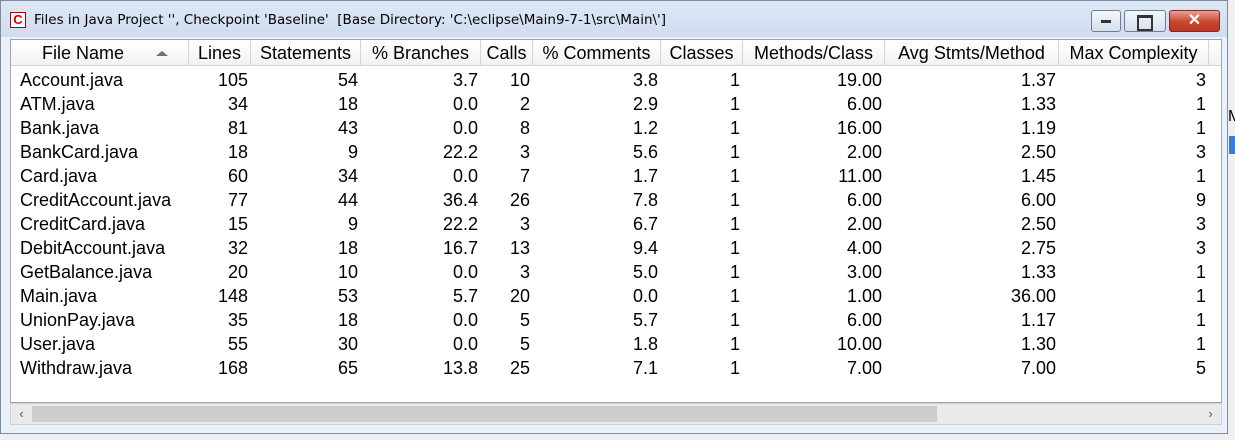 The width and height of the screenshot is (1235, 440). I want to click on scroll-left-icon: ‹, so click(21, 414).